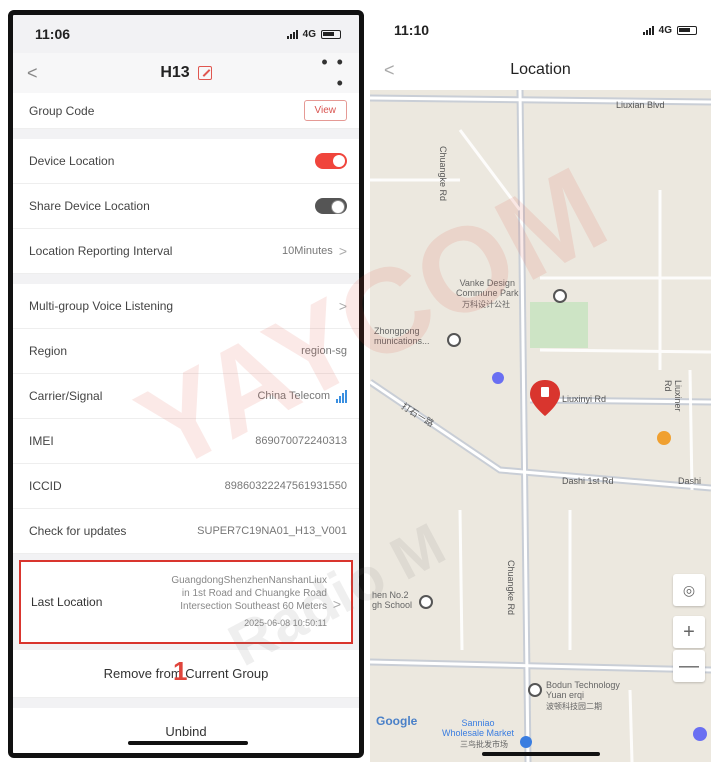  Describe the element at coordinates (341, 396) in the screenshot. I see `signal-strength-icon` at that location.